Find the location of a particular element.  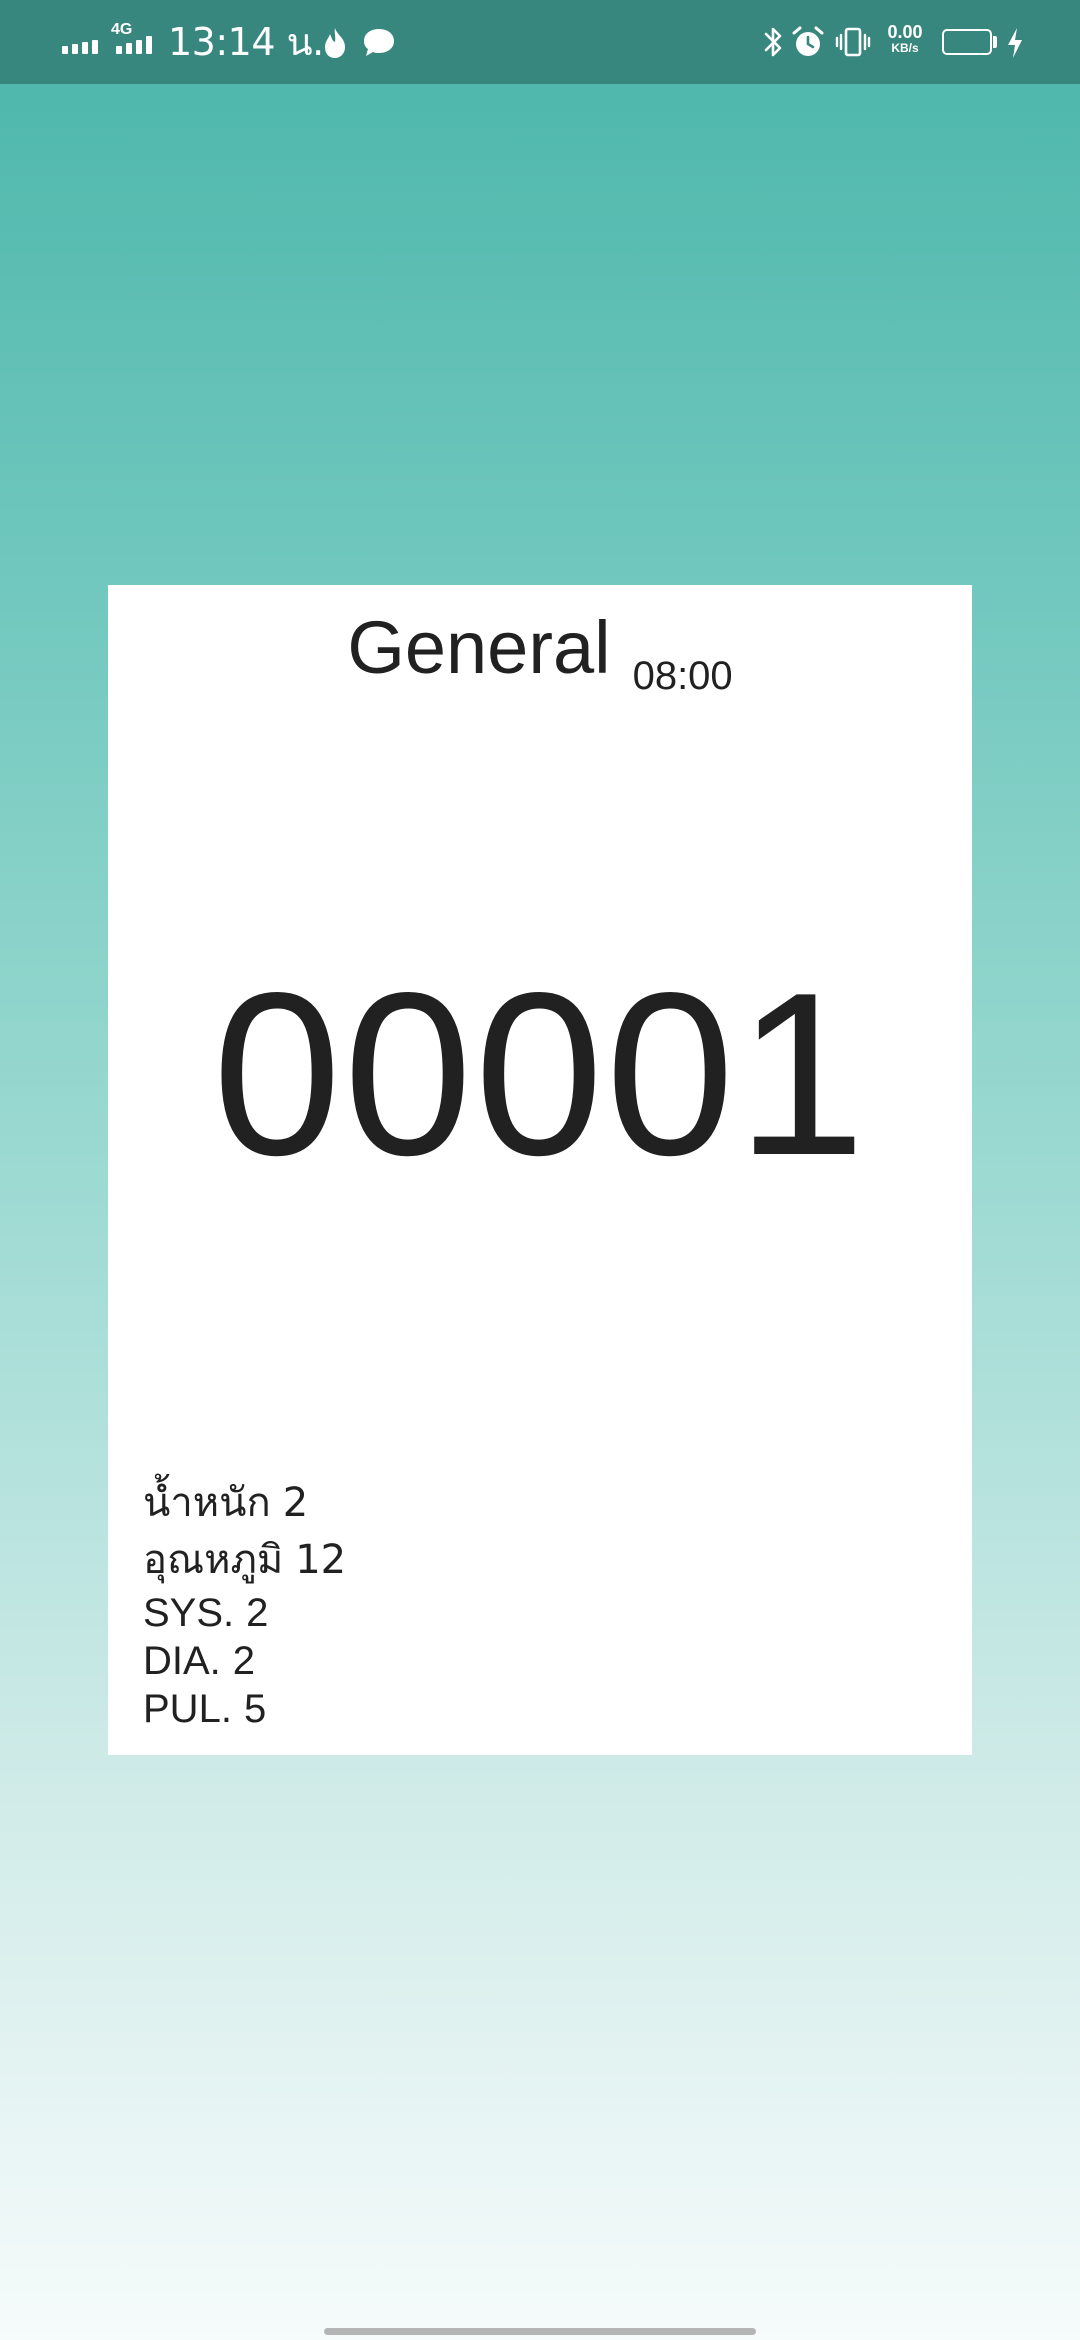

vital-value: 5 is located at coordinates (255, 1709).